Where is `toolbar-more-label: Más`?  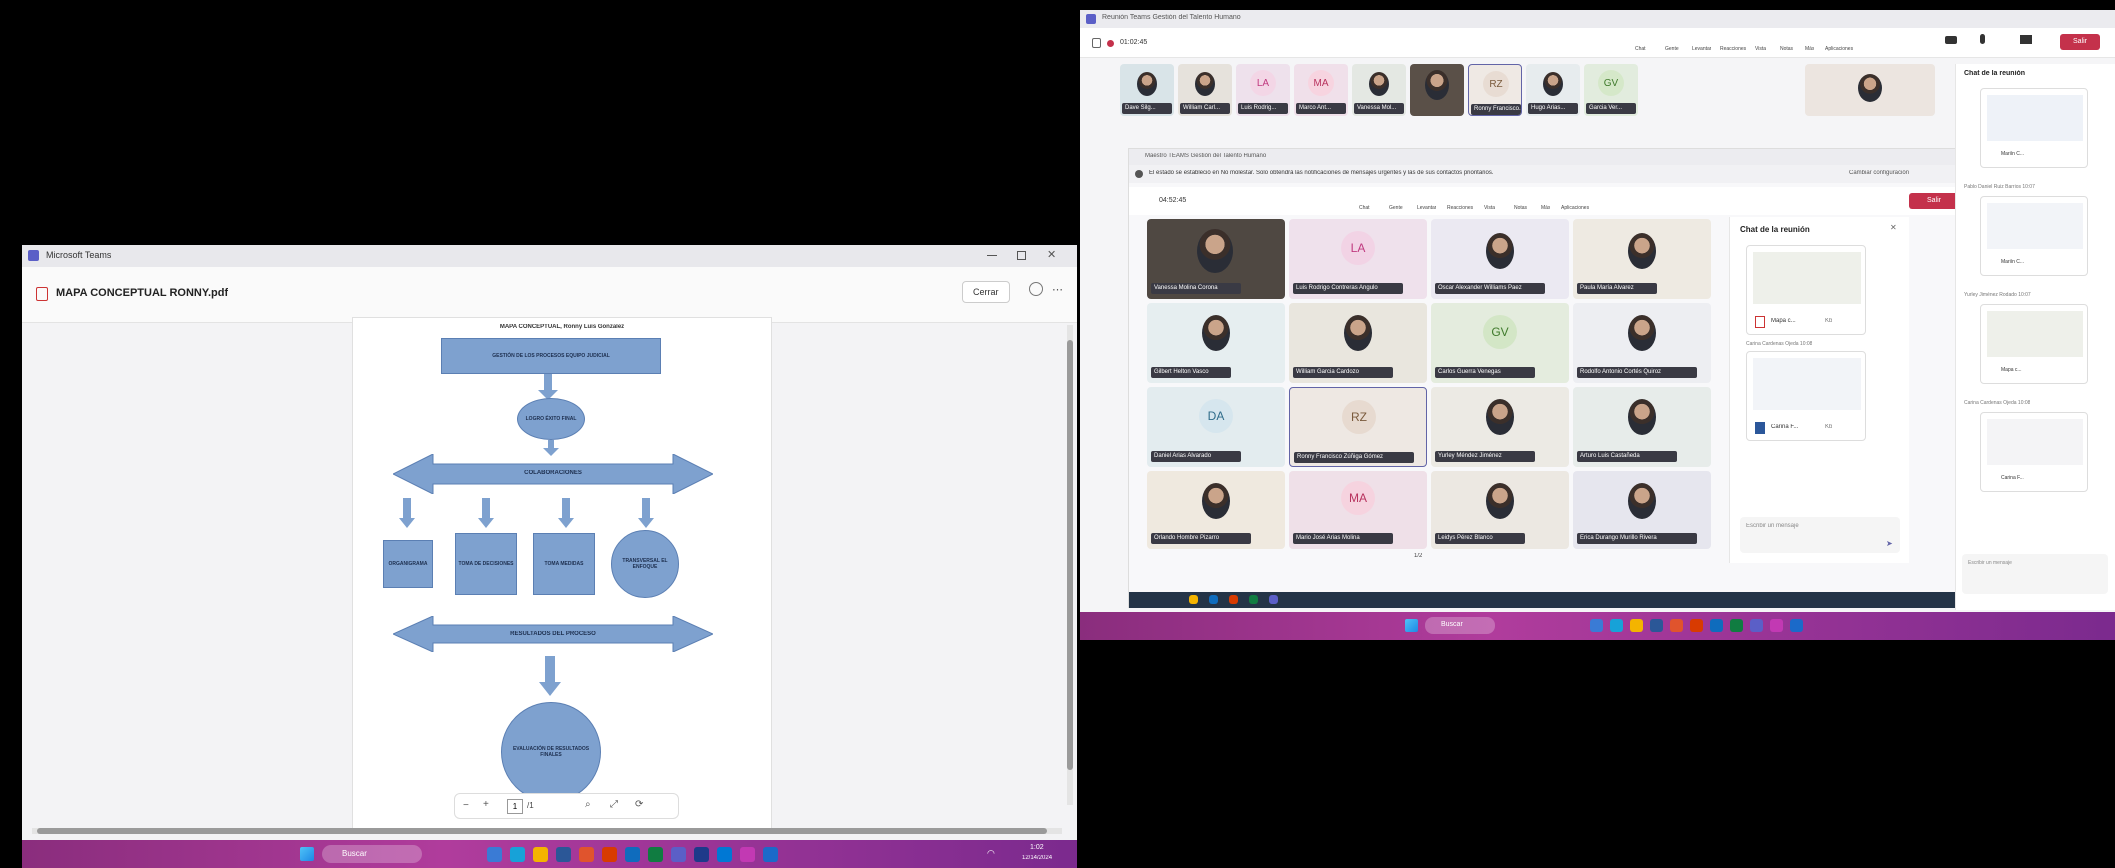
toolbar-more-label: Más is located at coordinates (1809, 49).